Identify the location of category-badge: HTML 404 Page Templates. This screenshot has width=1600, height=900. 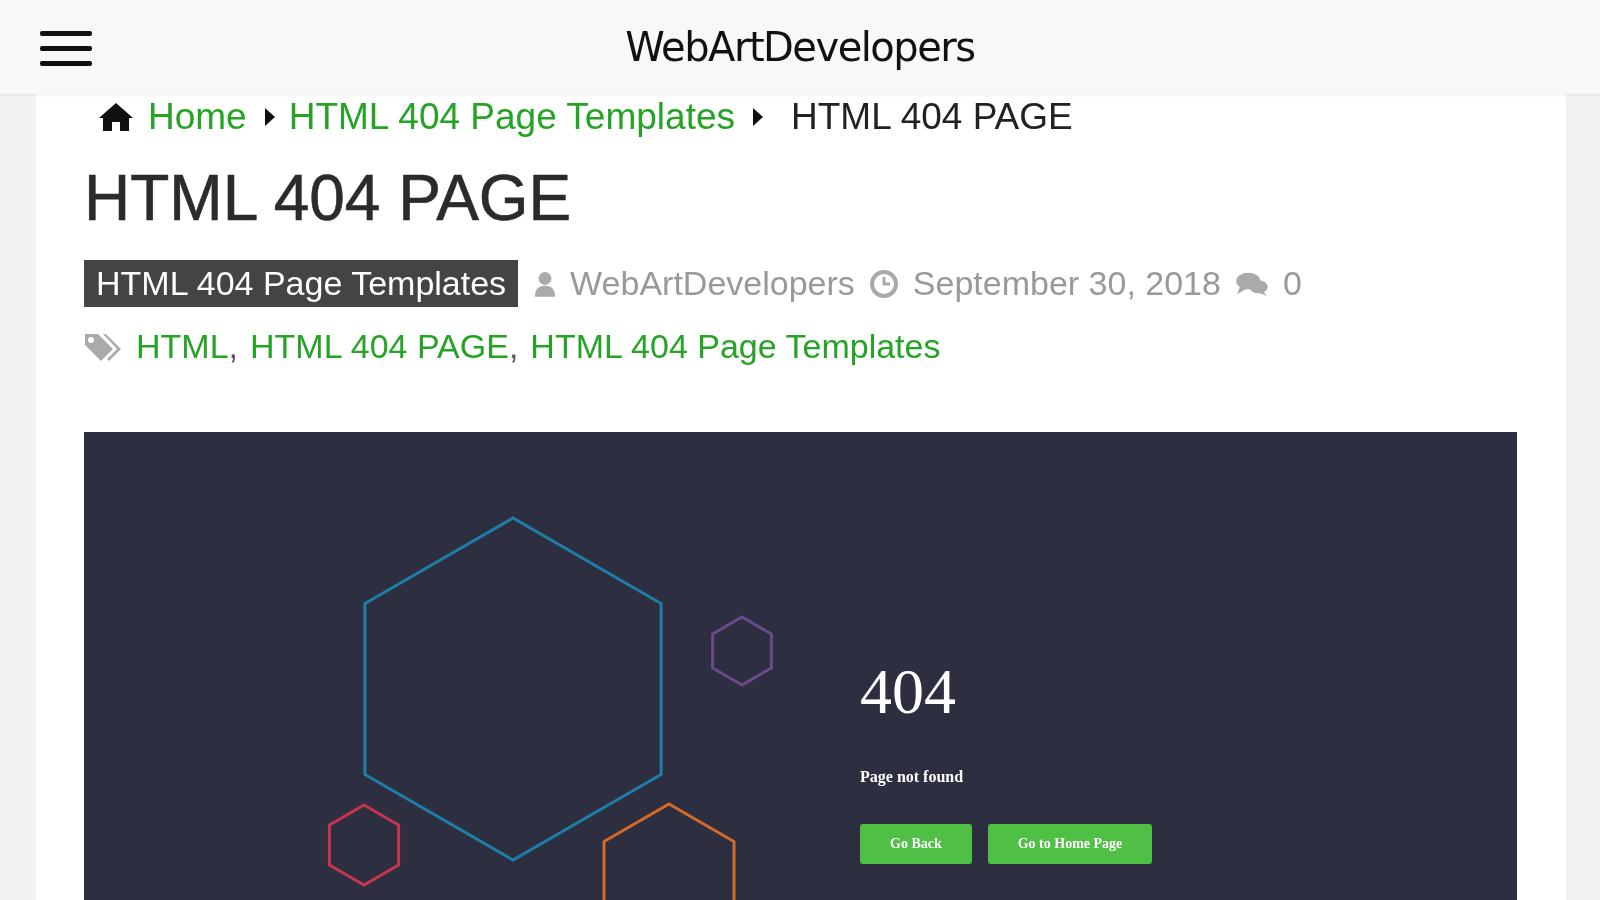
(301, 283).